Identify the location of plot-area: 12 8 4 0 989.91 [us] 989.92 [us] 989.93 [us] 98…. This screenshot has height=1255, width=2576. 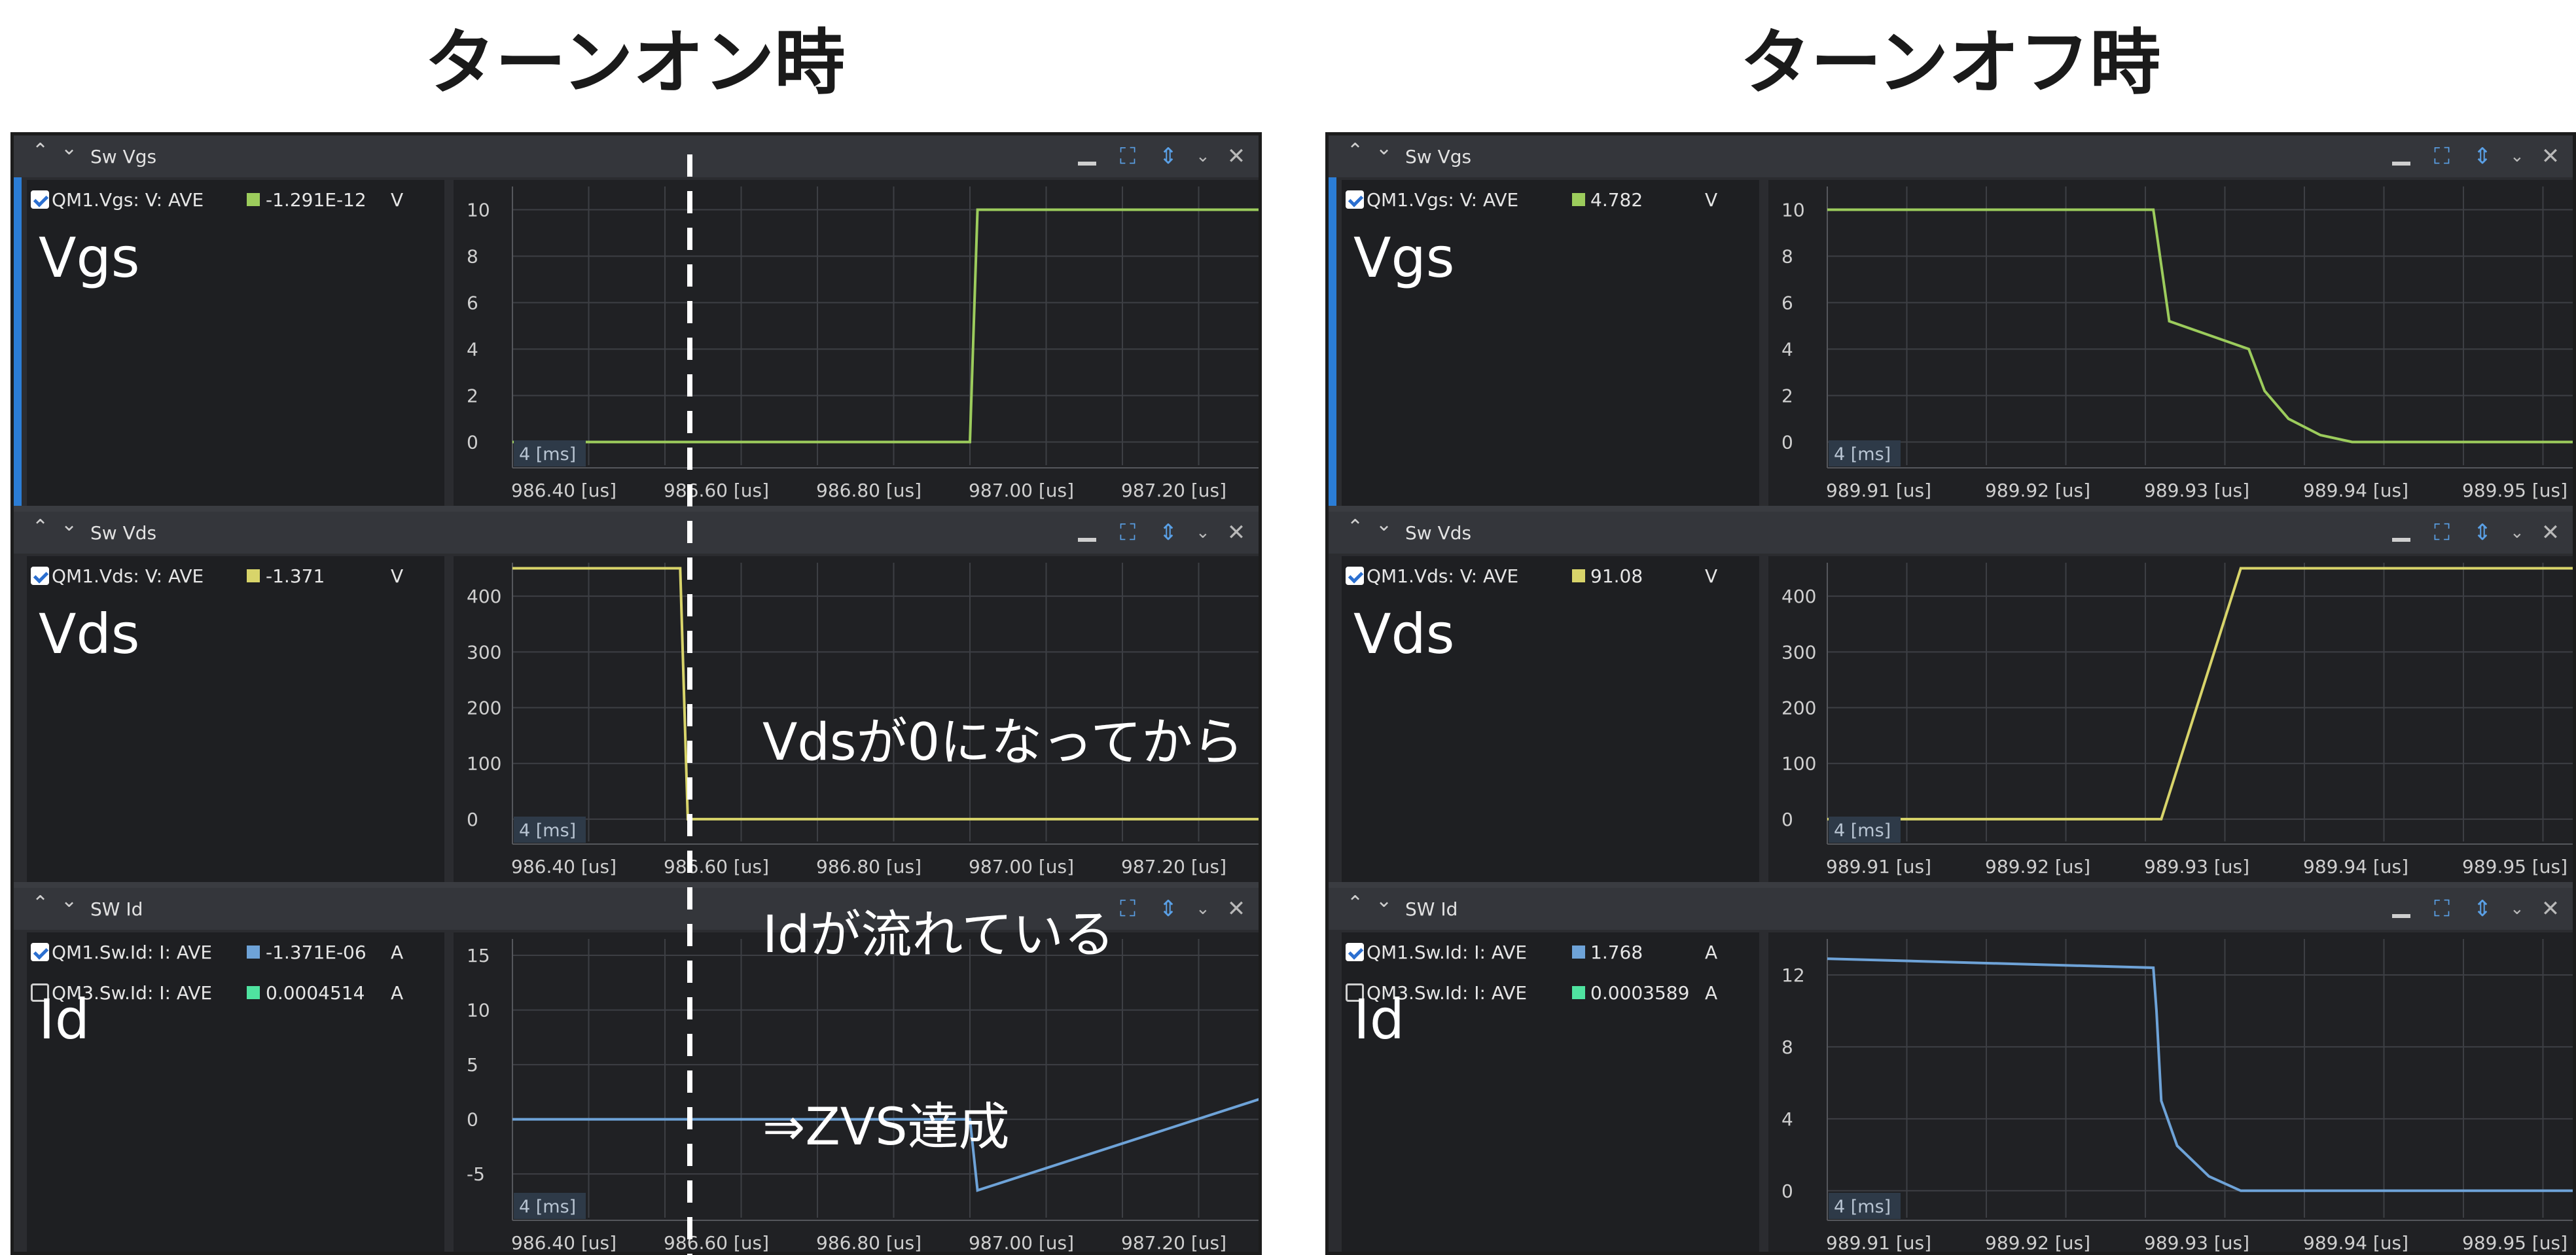
(2170, 1093).